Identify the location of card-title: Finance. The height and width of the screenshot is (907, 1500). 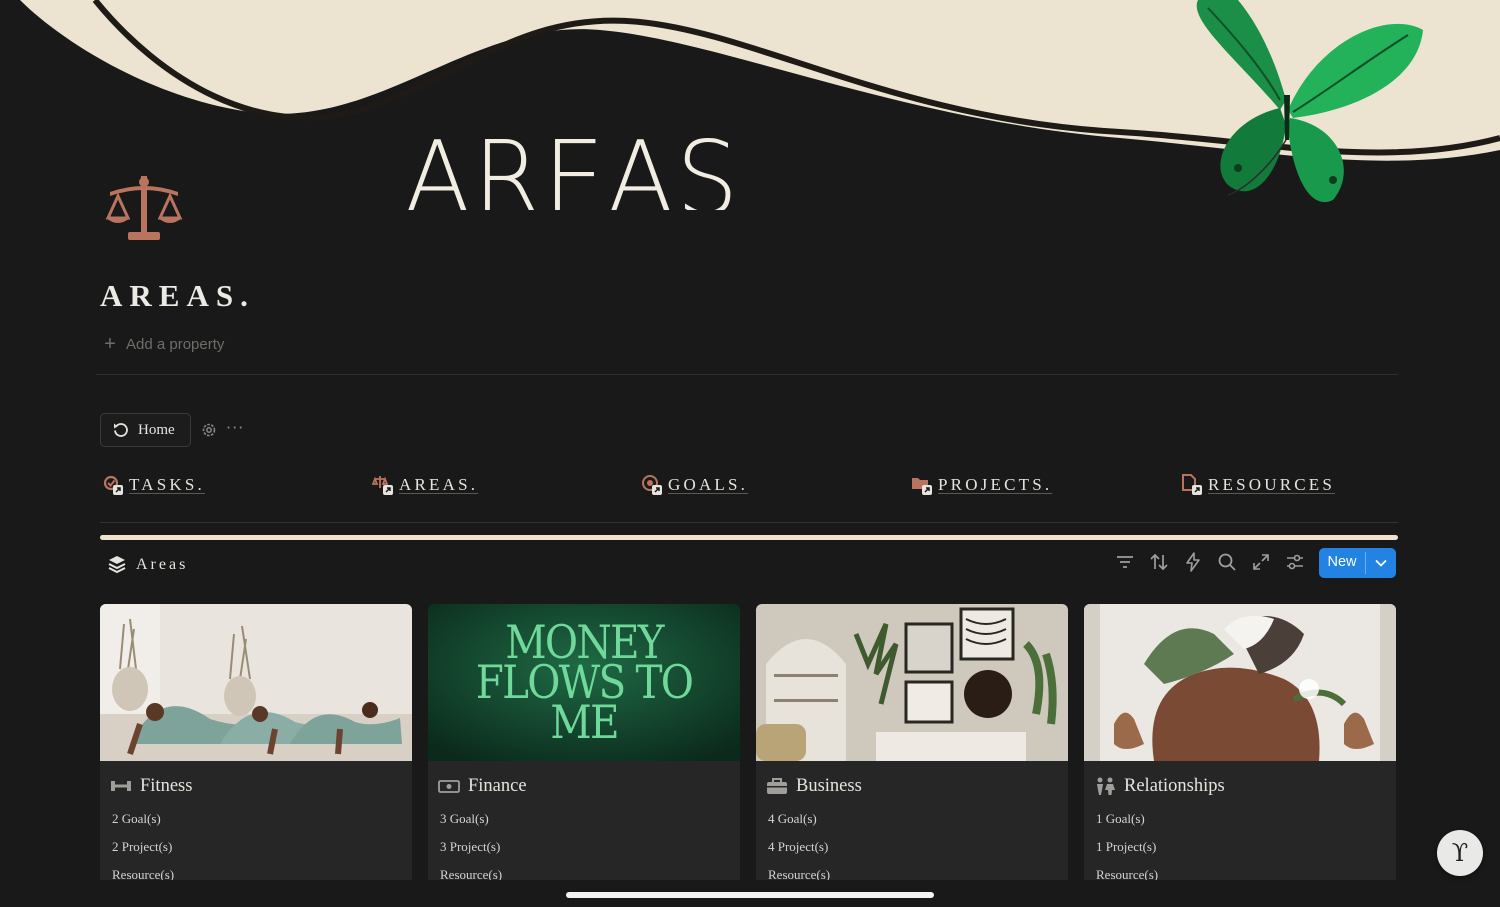
(482, 786).